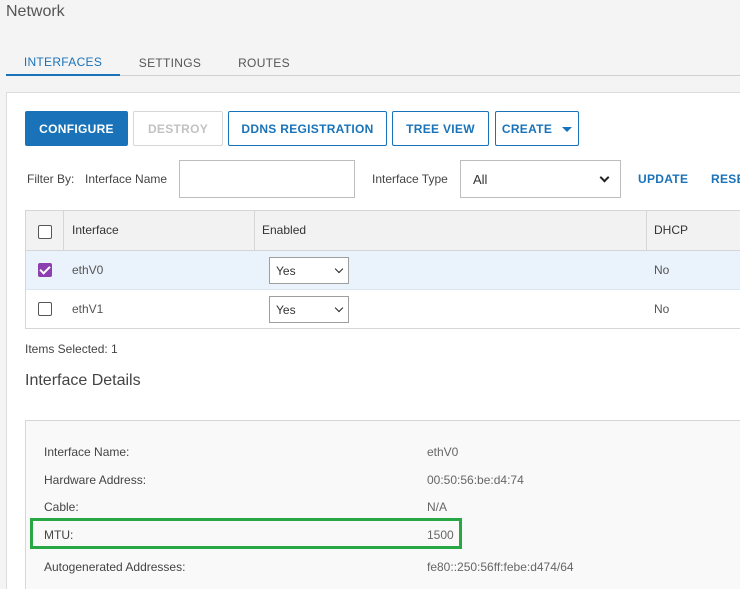  Describe the element at coordinates (440, 128) in the screenshot. I see `tree-view-button: TREE VIEW` at that location.